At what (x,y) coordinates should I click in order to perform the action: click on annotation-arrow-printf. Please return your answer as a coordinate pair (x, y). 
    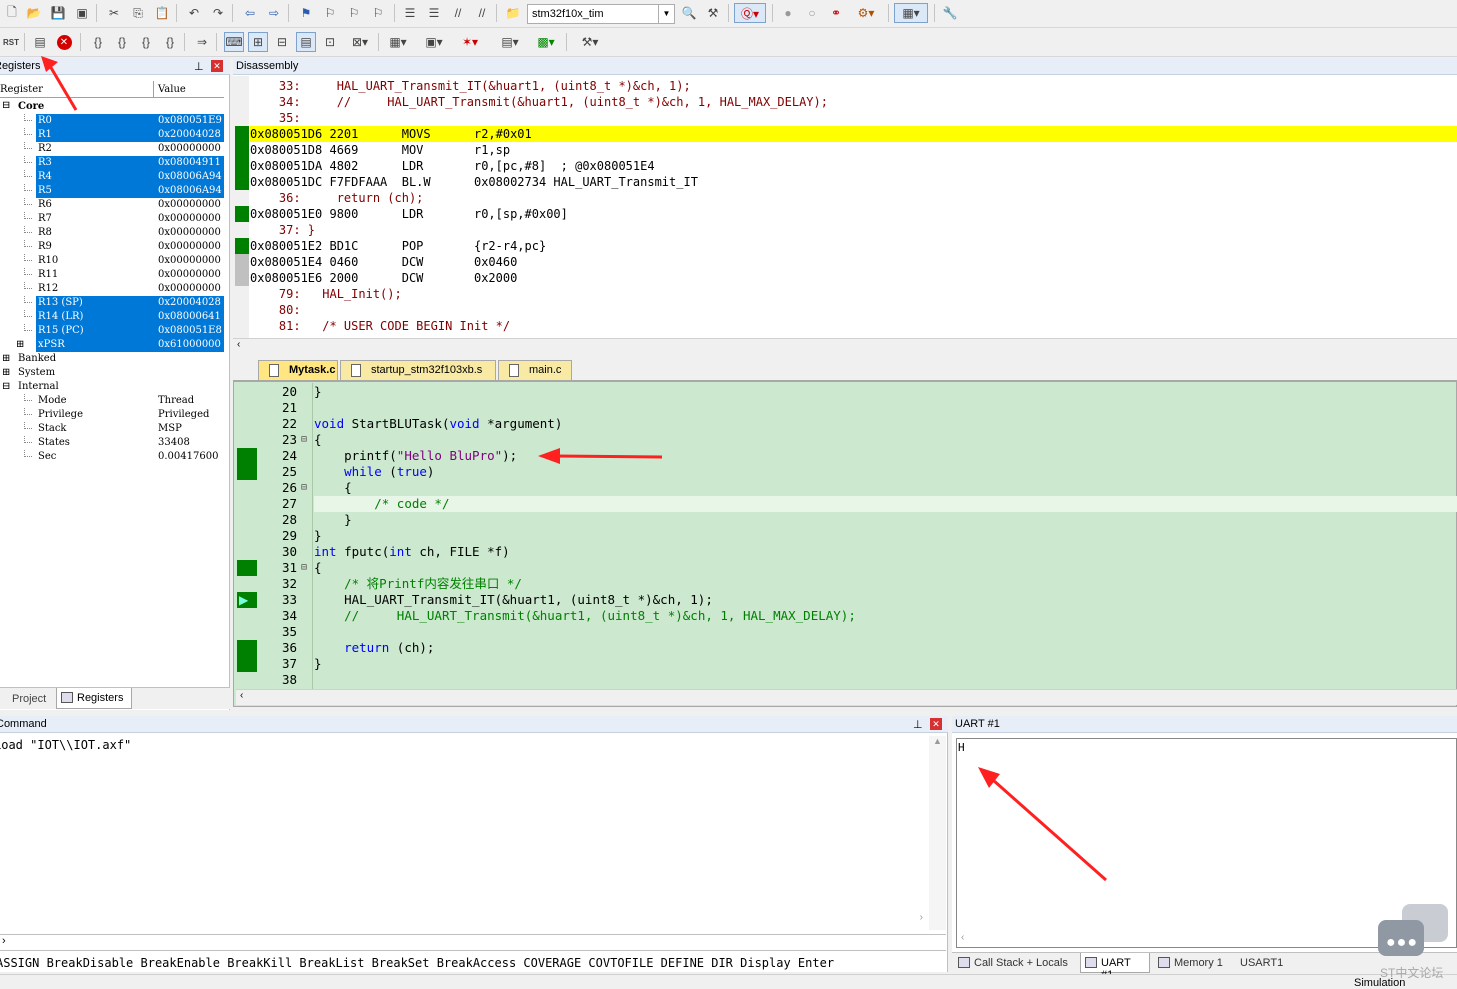
    Looking at the image, I should click on (600, 456).